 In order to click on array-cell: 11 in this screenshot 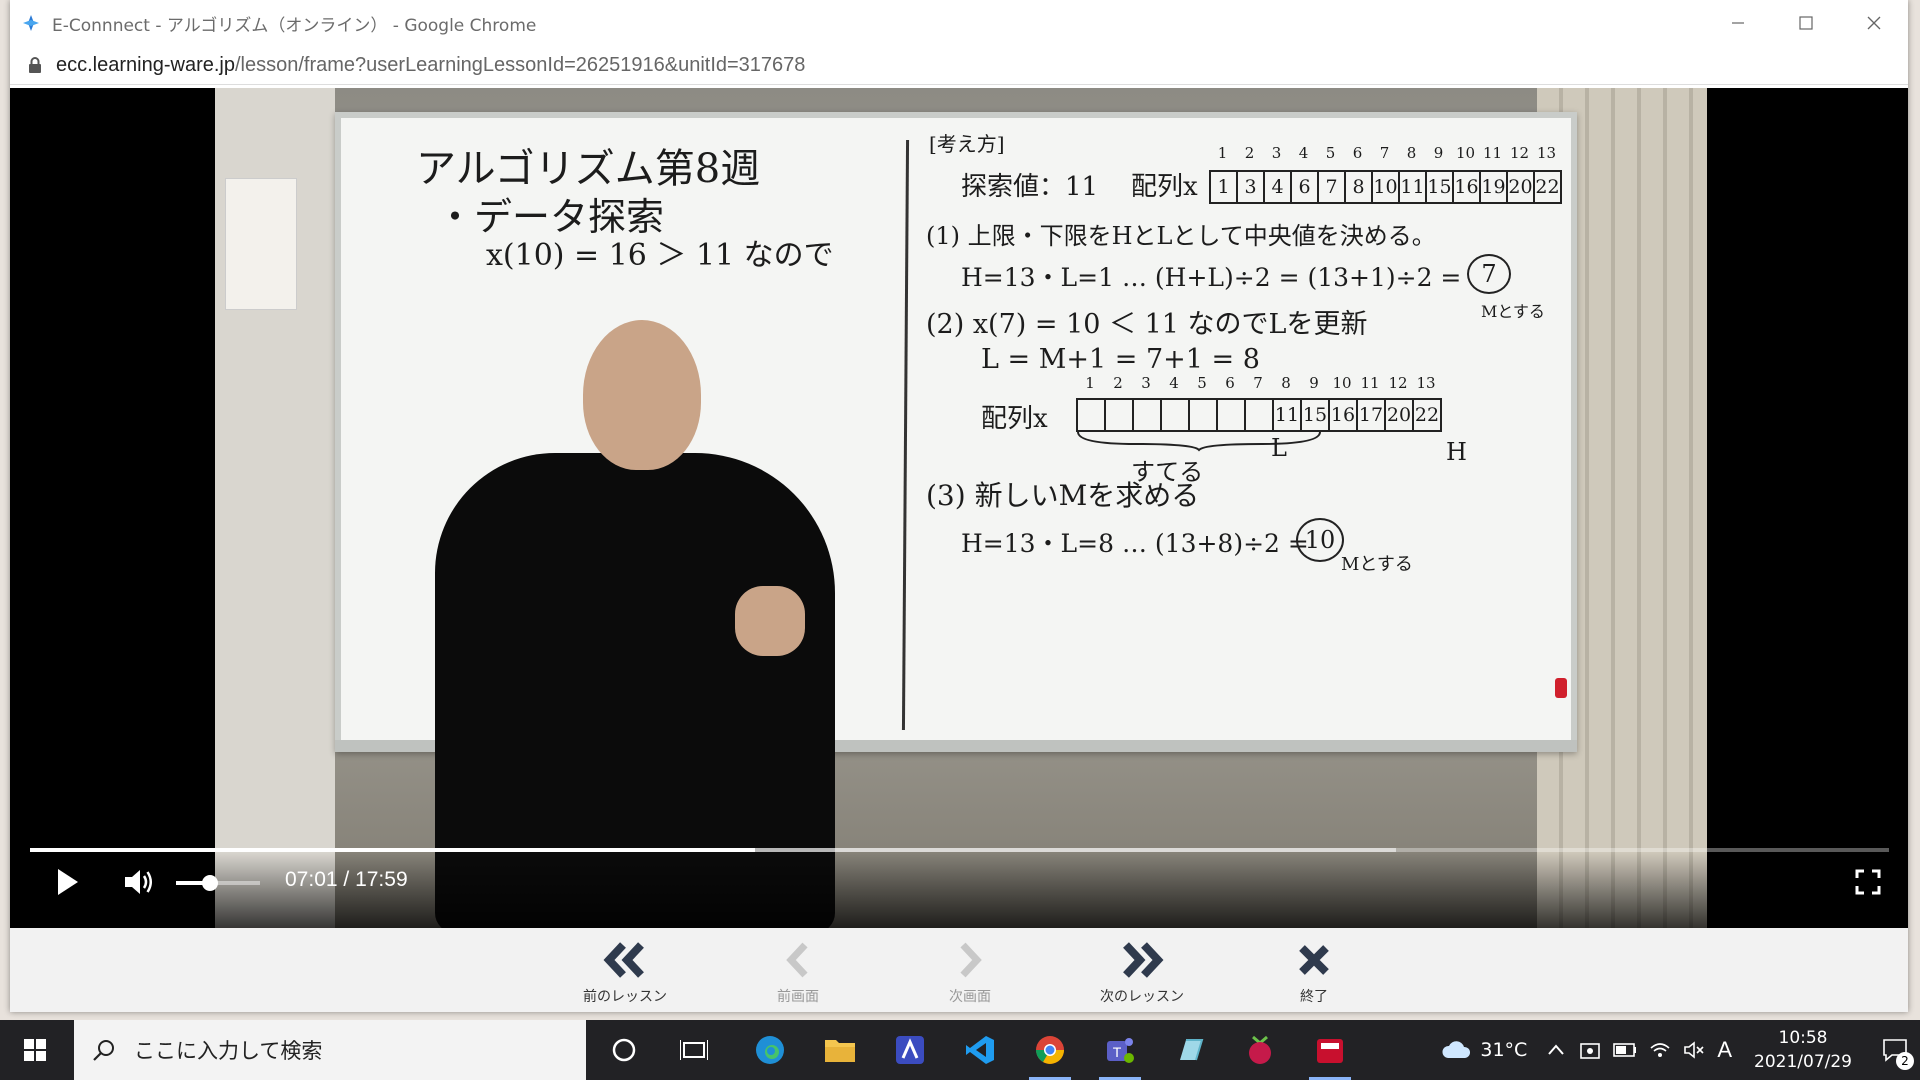, I will do `click(1413, 187)`.